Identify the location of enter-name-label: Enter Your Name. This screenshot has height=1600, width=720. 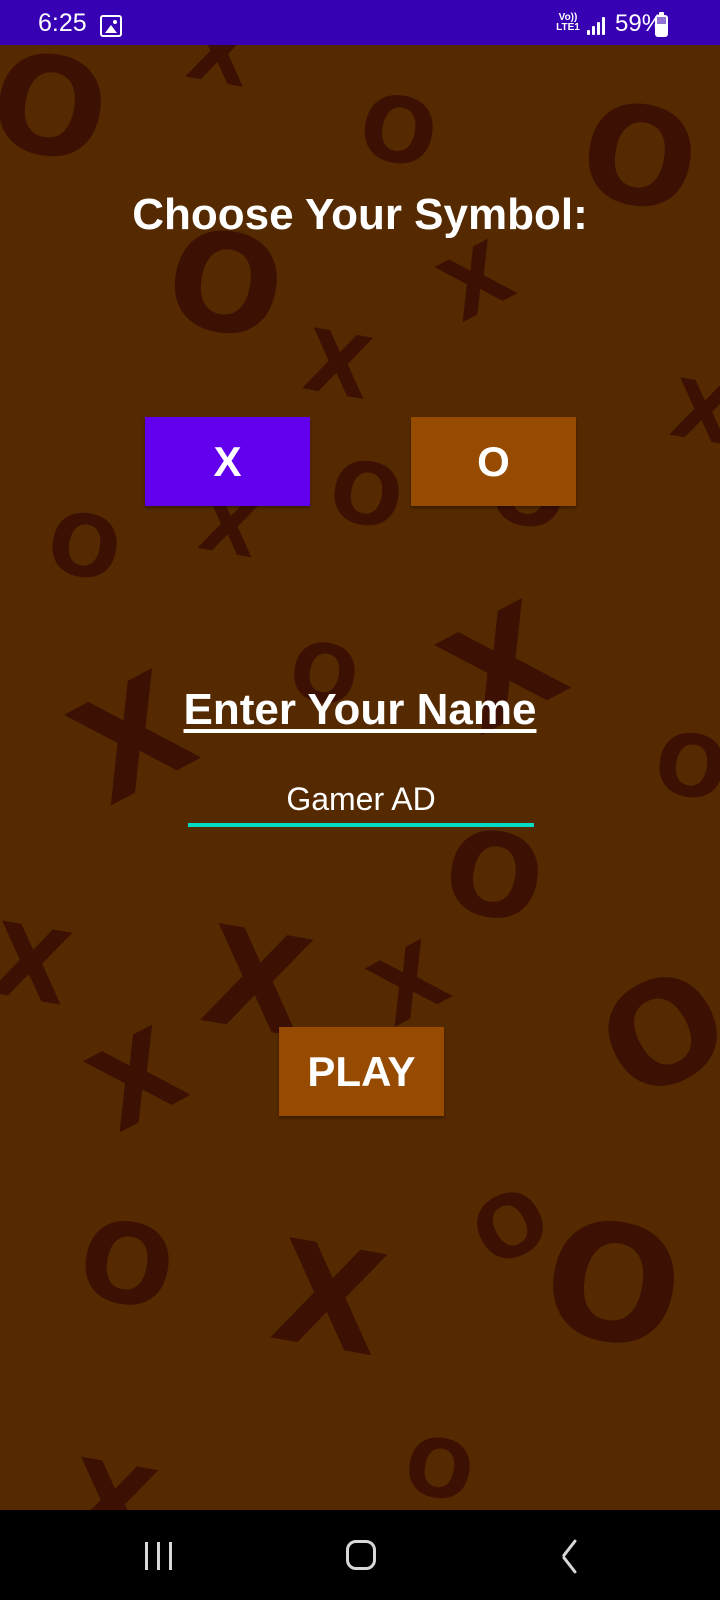
(360, 709).